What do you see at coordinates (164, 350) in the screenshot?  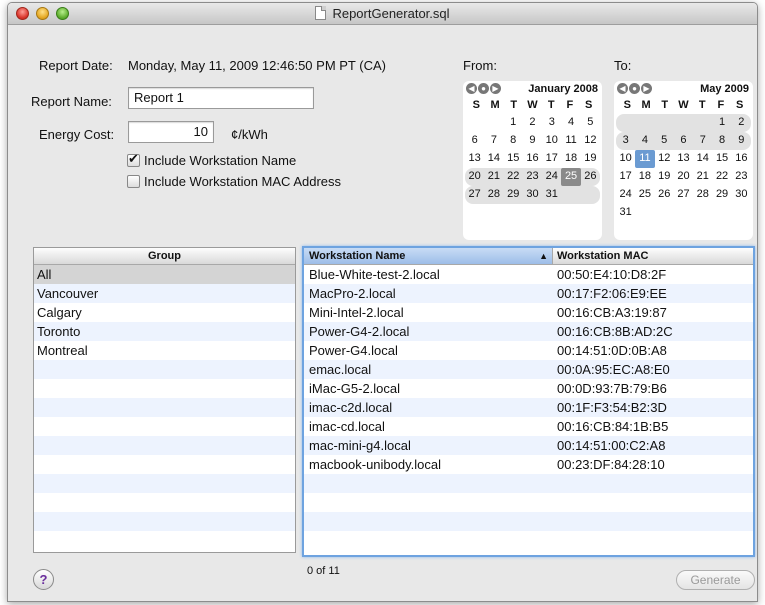 I see `group-row: Montreal` at bounding box center [164, 350].